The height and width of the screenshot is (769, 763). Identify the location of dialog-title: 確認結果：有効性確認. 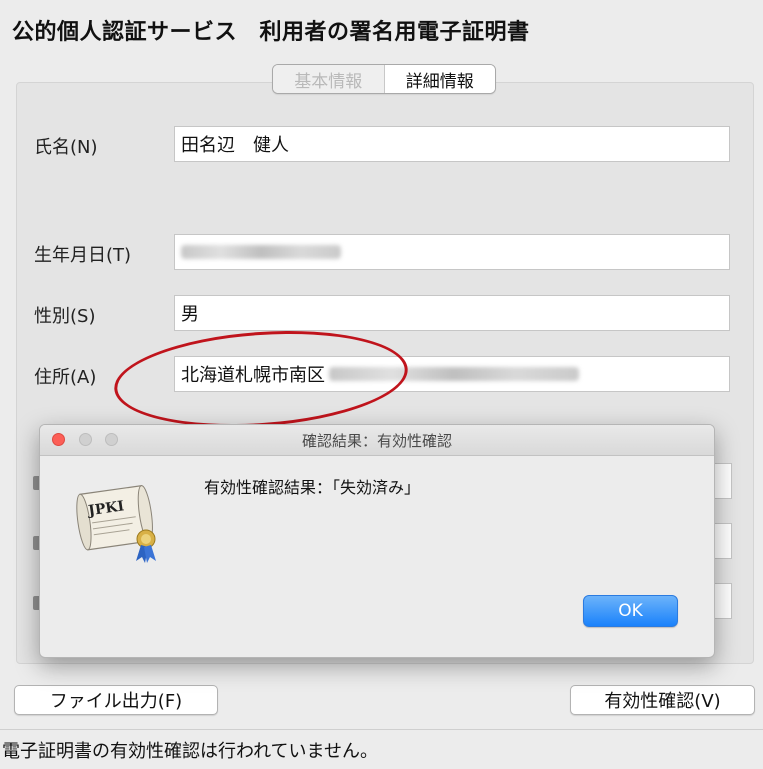
(376, 440).